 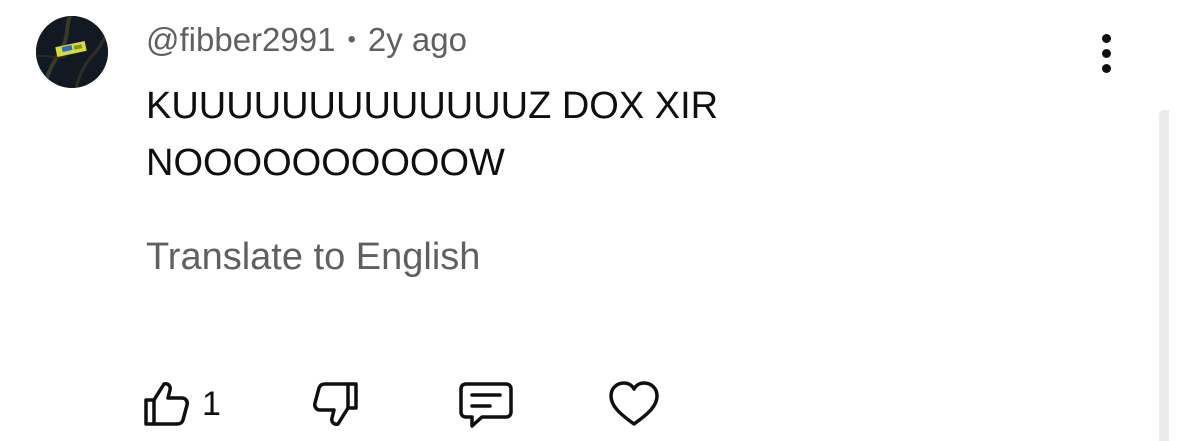 I want to click on heart-button, so click(x=634, y=404).